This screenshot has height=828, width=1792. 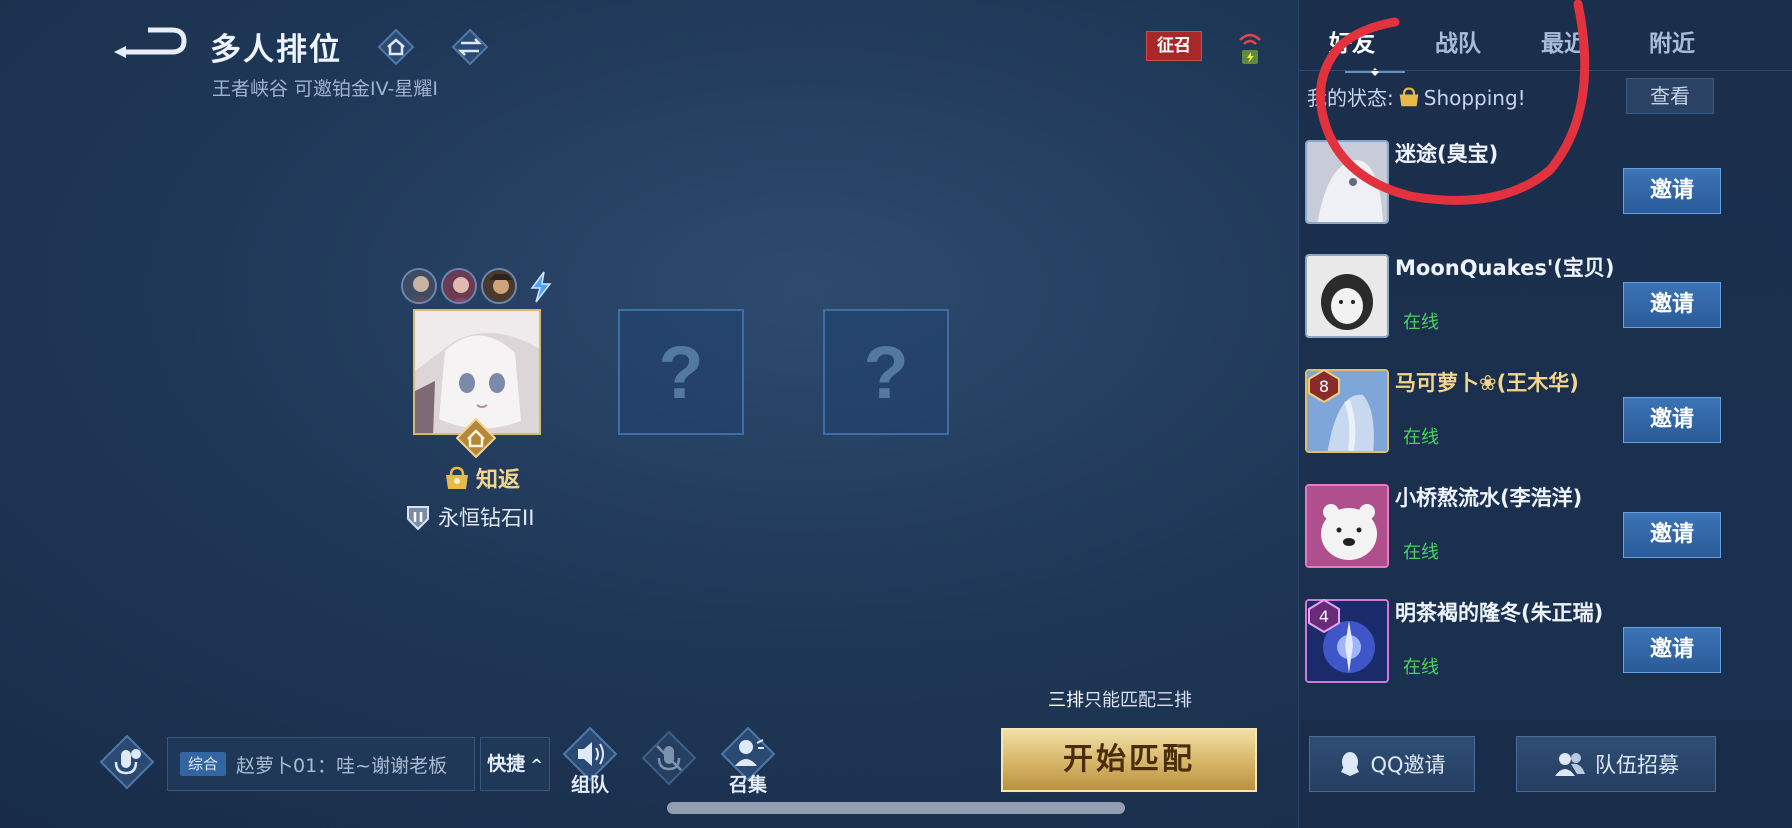 I want to click on lightning-rank-icon, so click(x=541, y=287).